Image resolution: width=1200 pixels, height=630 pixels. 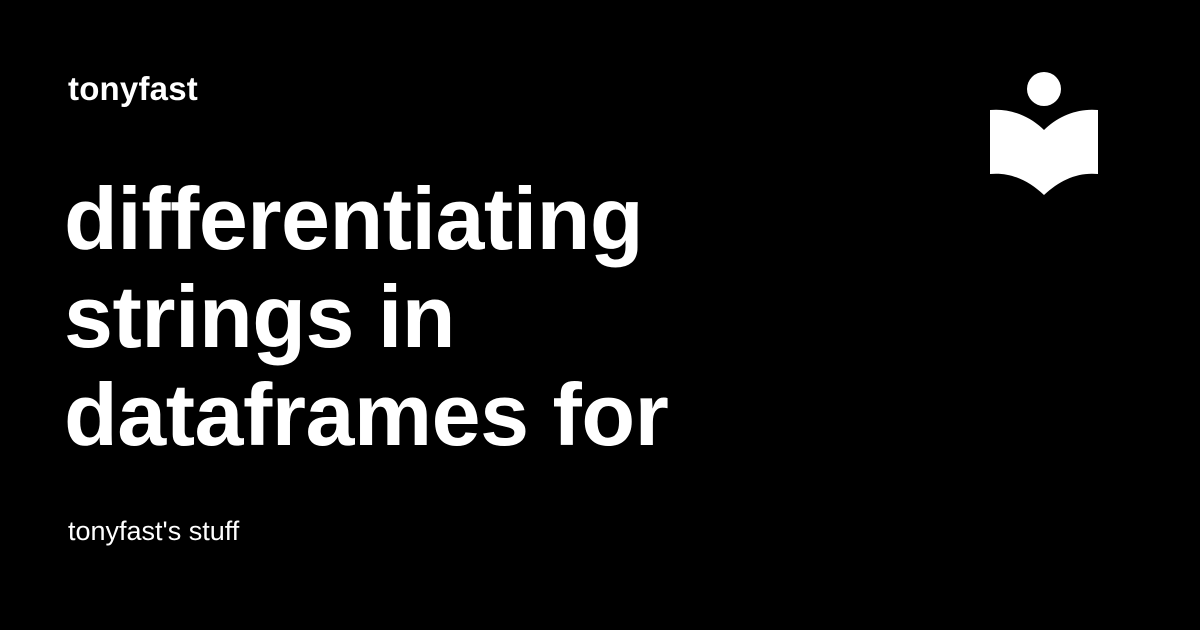 I want to click on reader-book-icon, so click(x=1044, y=133).